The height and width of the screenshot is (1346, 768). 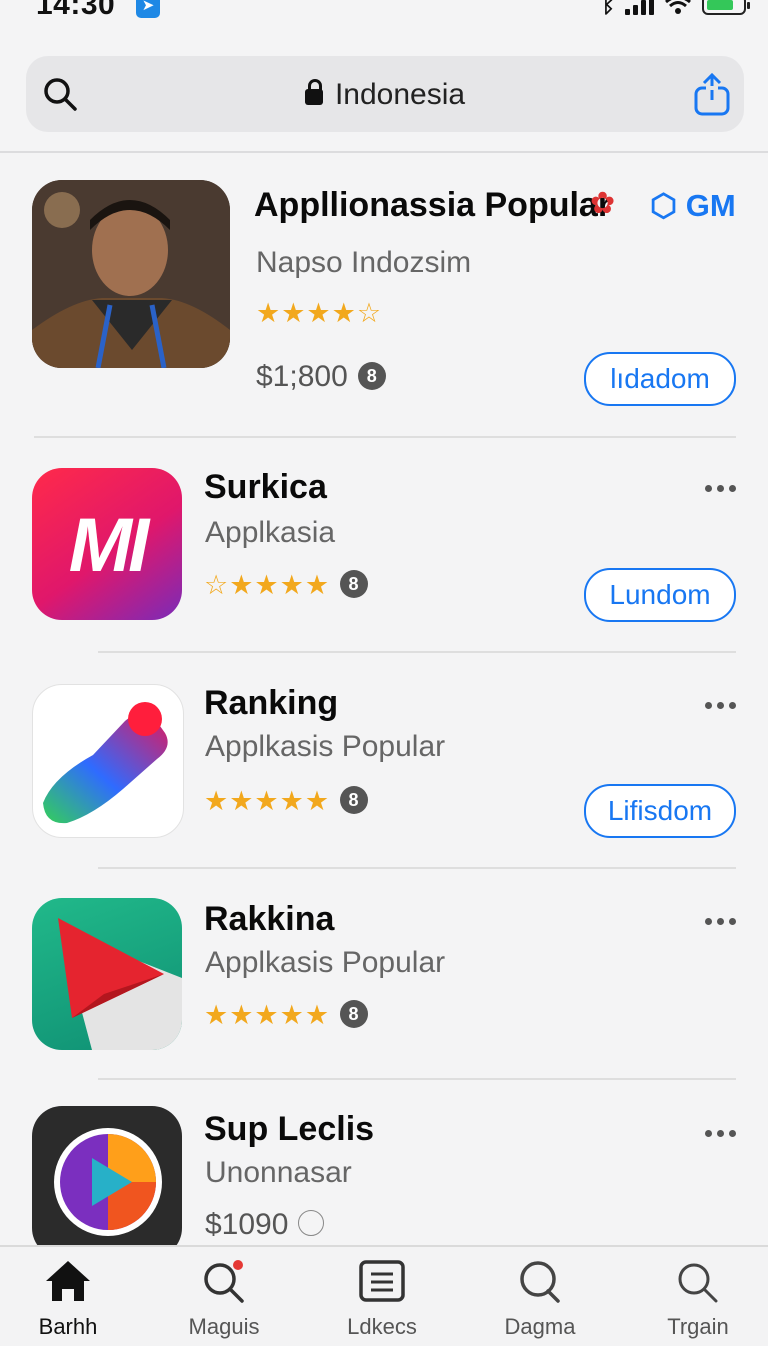 I want to click on tab-label: Maguis, so click(x=224, y=1326).